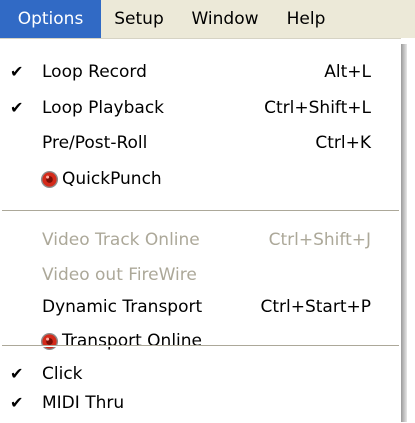 The width and height of the screenshot is (415, 423). What do you see at coordinates (319, 240) in the screenshot?
I see `menu-item-shortcut: Ctrl+Shift+J` at bounding box center [319, 240].